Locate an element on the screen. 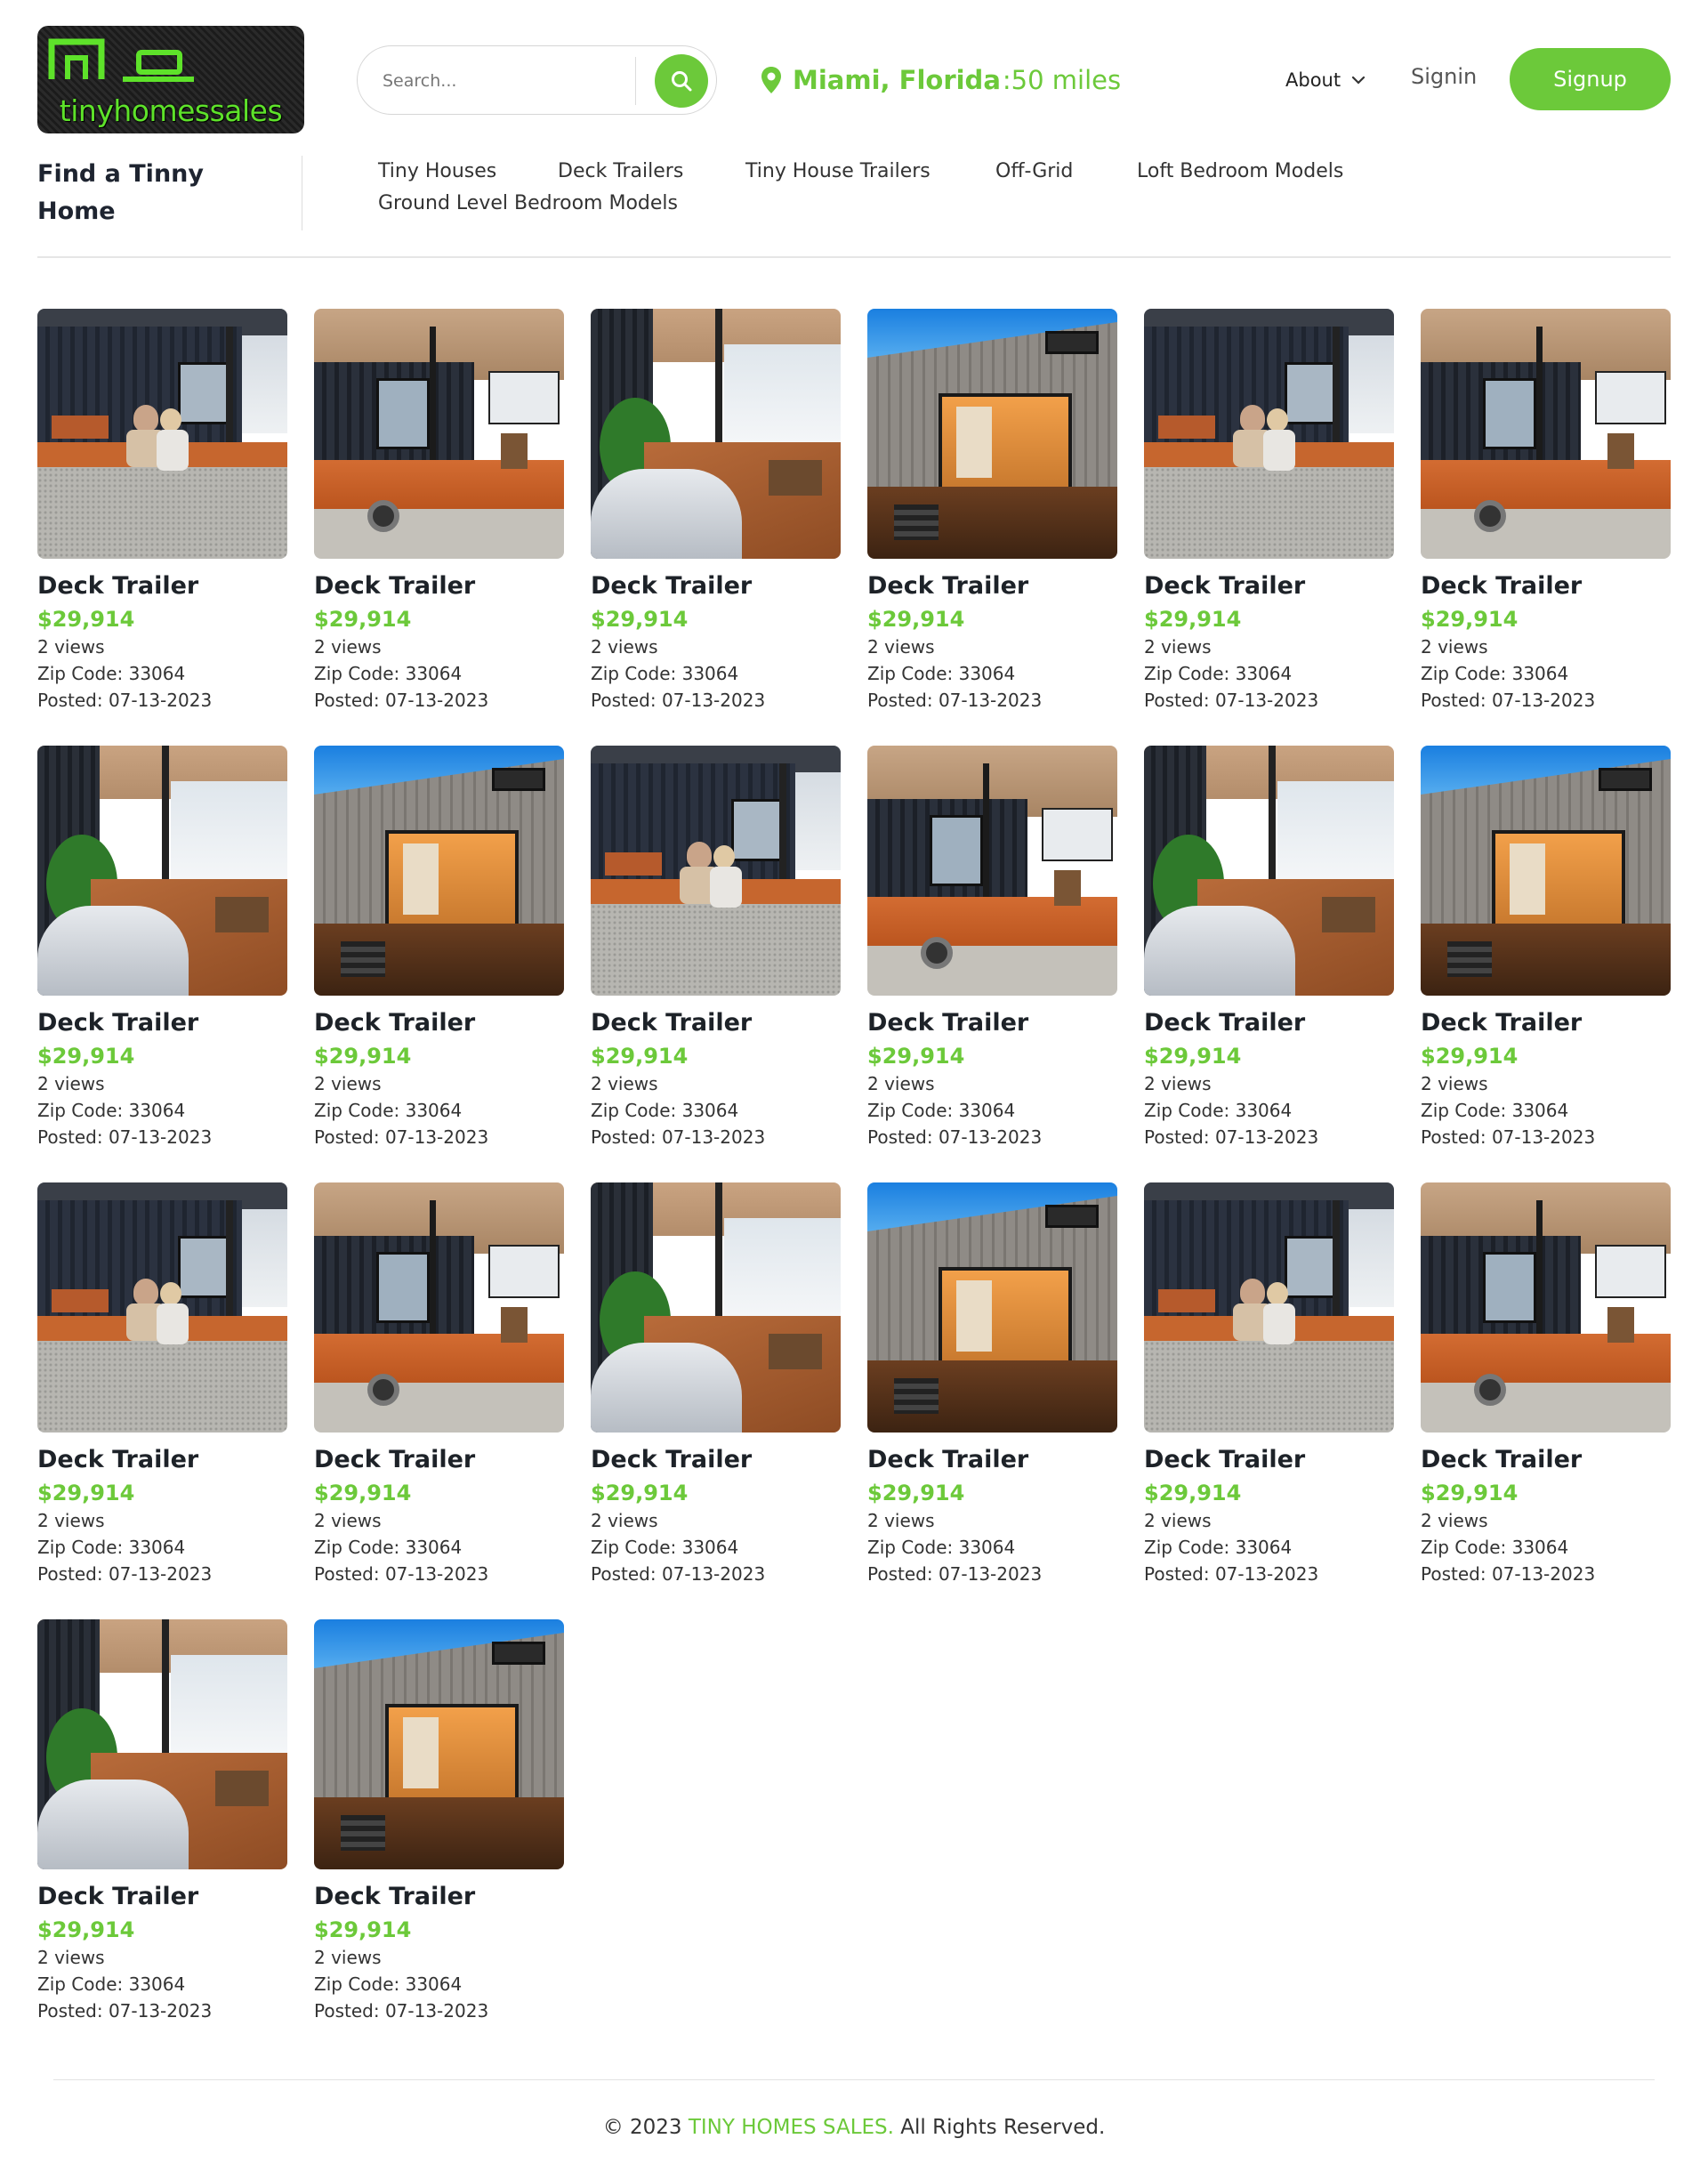 This screenshot has height=2171, width=1708. about-menu: About is located at coordinates (1325, 80).